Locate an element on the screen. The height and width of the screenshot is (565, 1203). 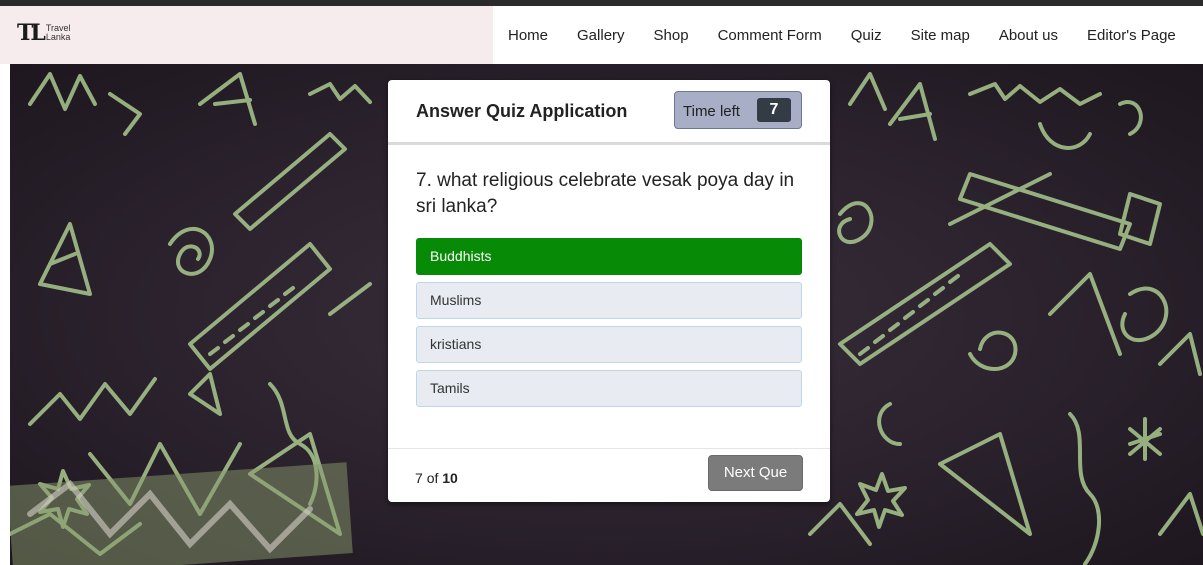
left-edge is located at coordinates (5, 314).